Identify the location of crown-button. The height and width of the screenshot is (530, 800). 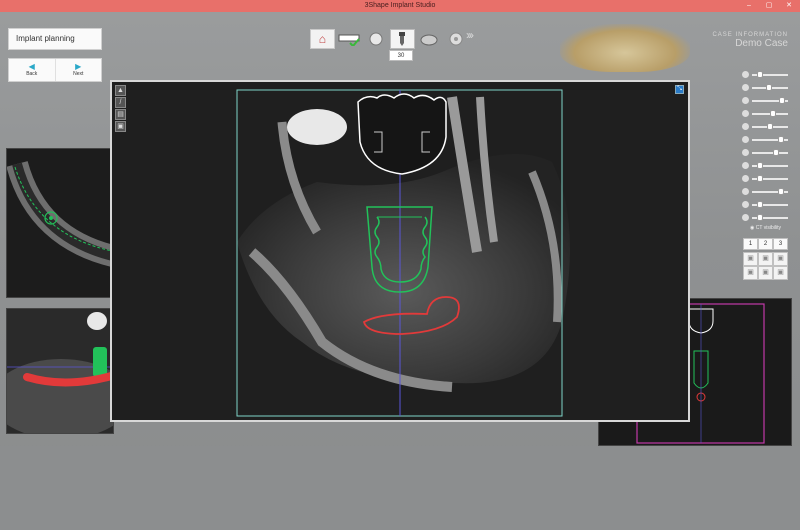
(375, 39).